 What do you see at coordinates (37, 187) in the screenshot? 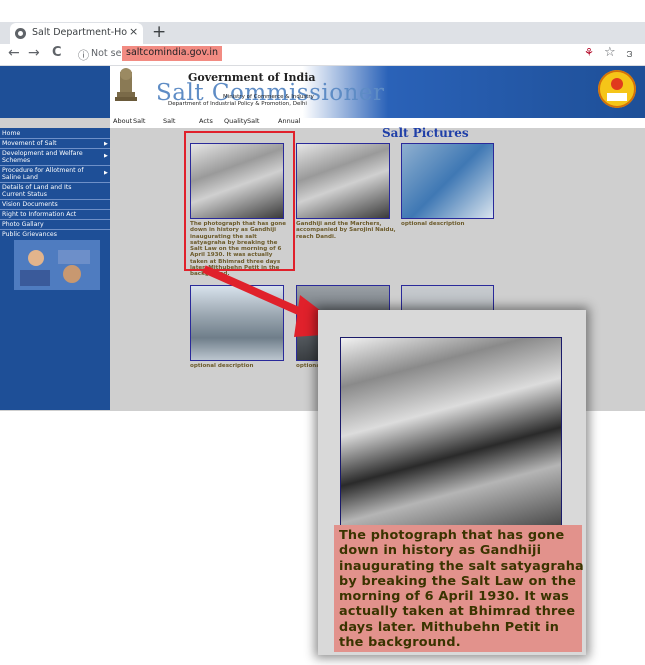
I see `sidebar-item-details-of-land: Details of Land and Its` at bounding box center [37, 187].